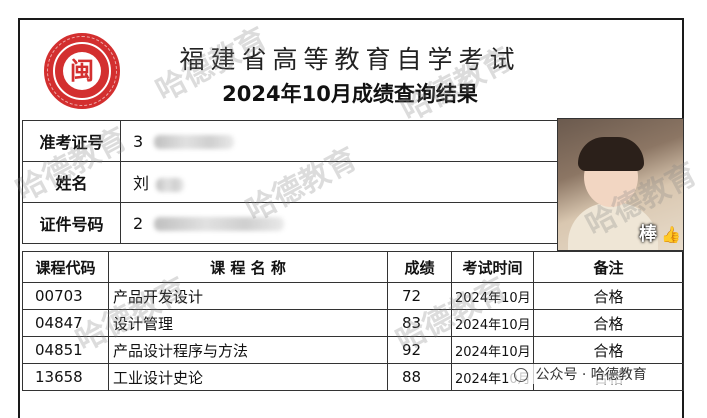 This screenshot has height=418, width=707. What do you see at coordinates (350, 59) in the screenshot?
I see `page-title: 福建省高等教育自学考试` at bounding box center [350, 59].